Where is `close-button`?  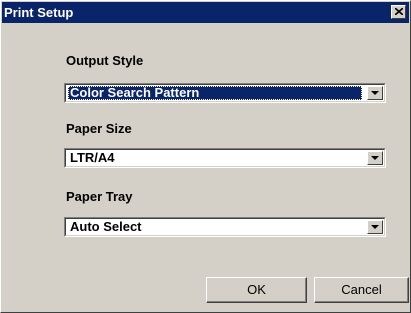 close-button is located at coordinates (398, 12).